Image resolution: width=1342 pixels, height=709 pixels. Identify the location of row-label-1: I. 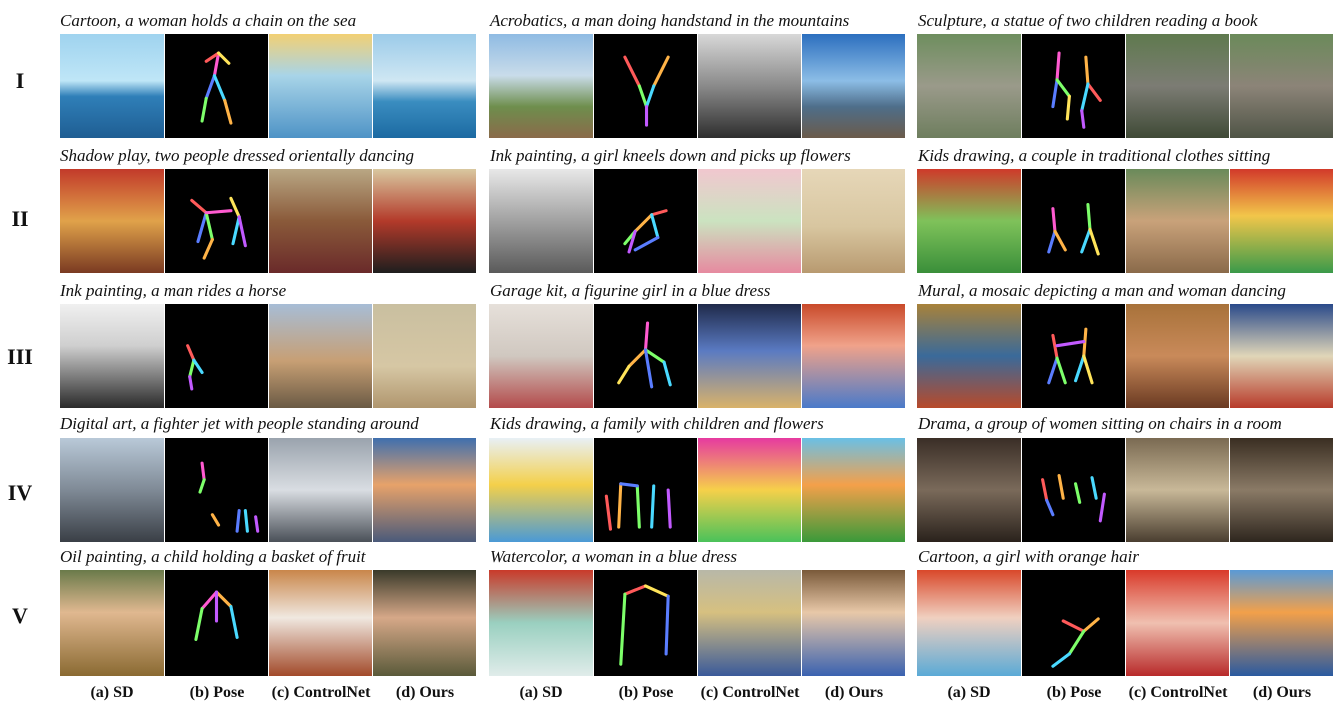
(20, 80).